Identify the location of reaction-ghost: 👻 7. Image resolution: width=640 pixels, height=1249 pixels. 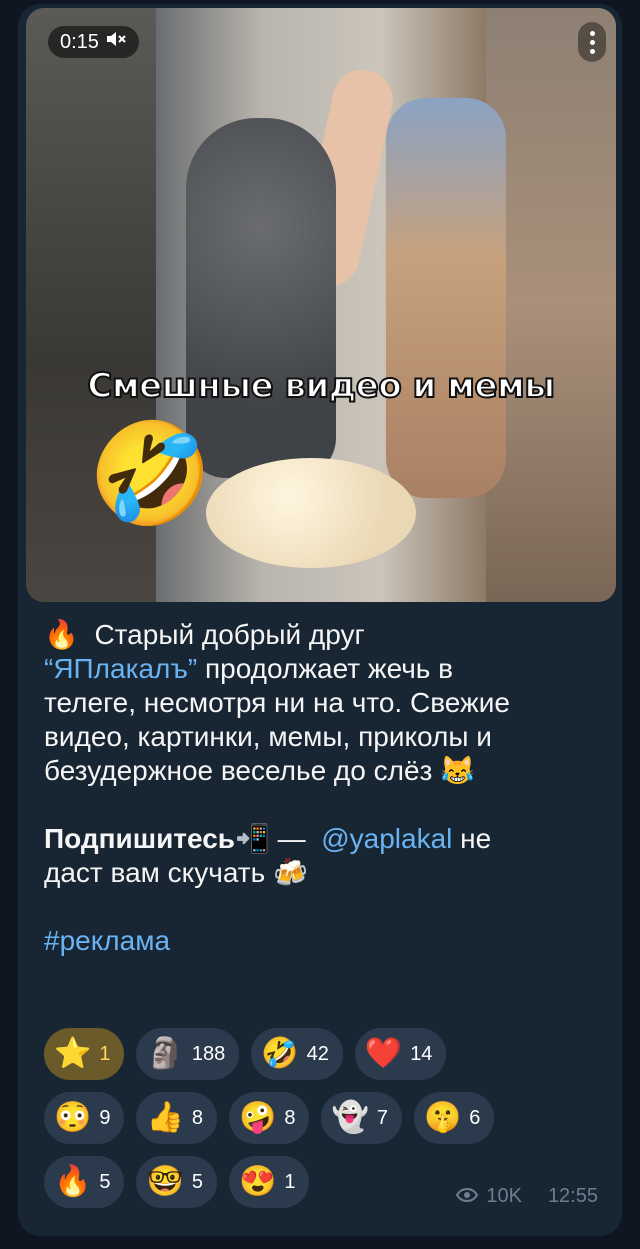
(361, 1118).